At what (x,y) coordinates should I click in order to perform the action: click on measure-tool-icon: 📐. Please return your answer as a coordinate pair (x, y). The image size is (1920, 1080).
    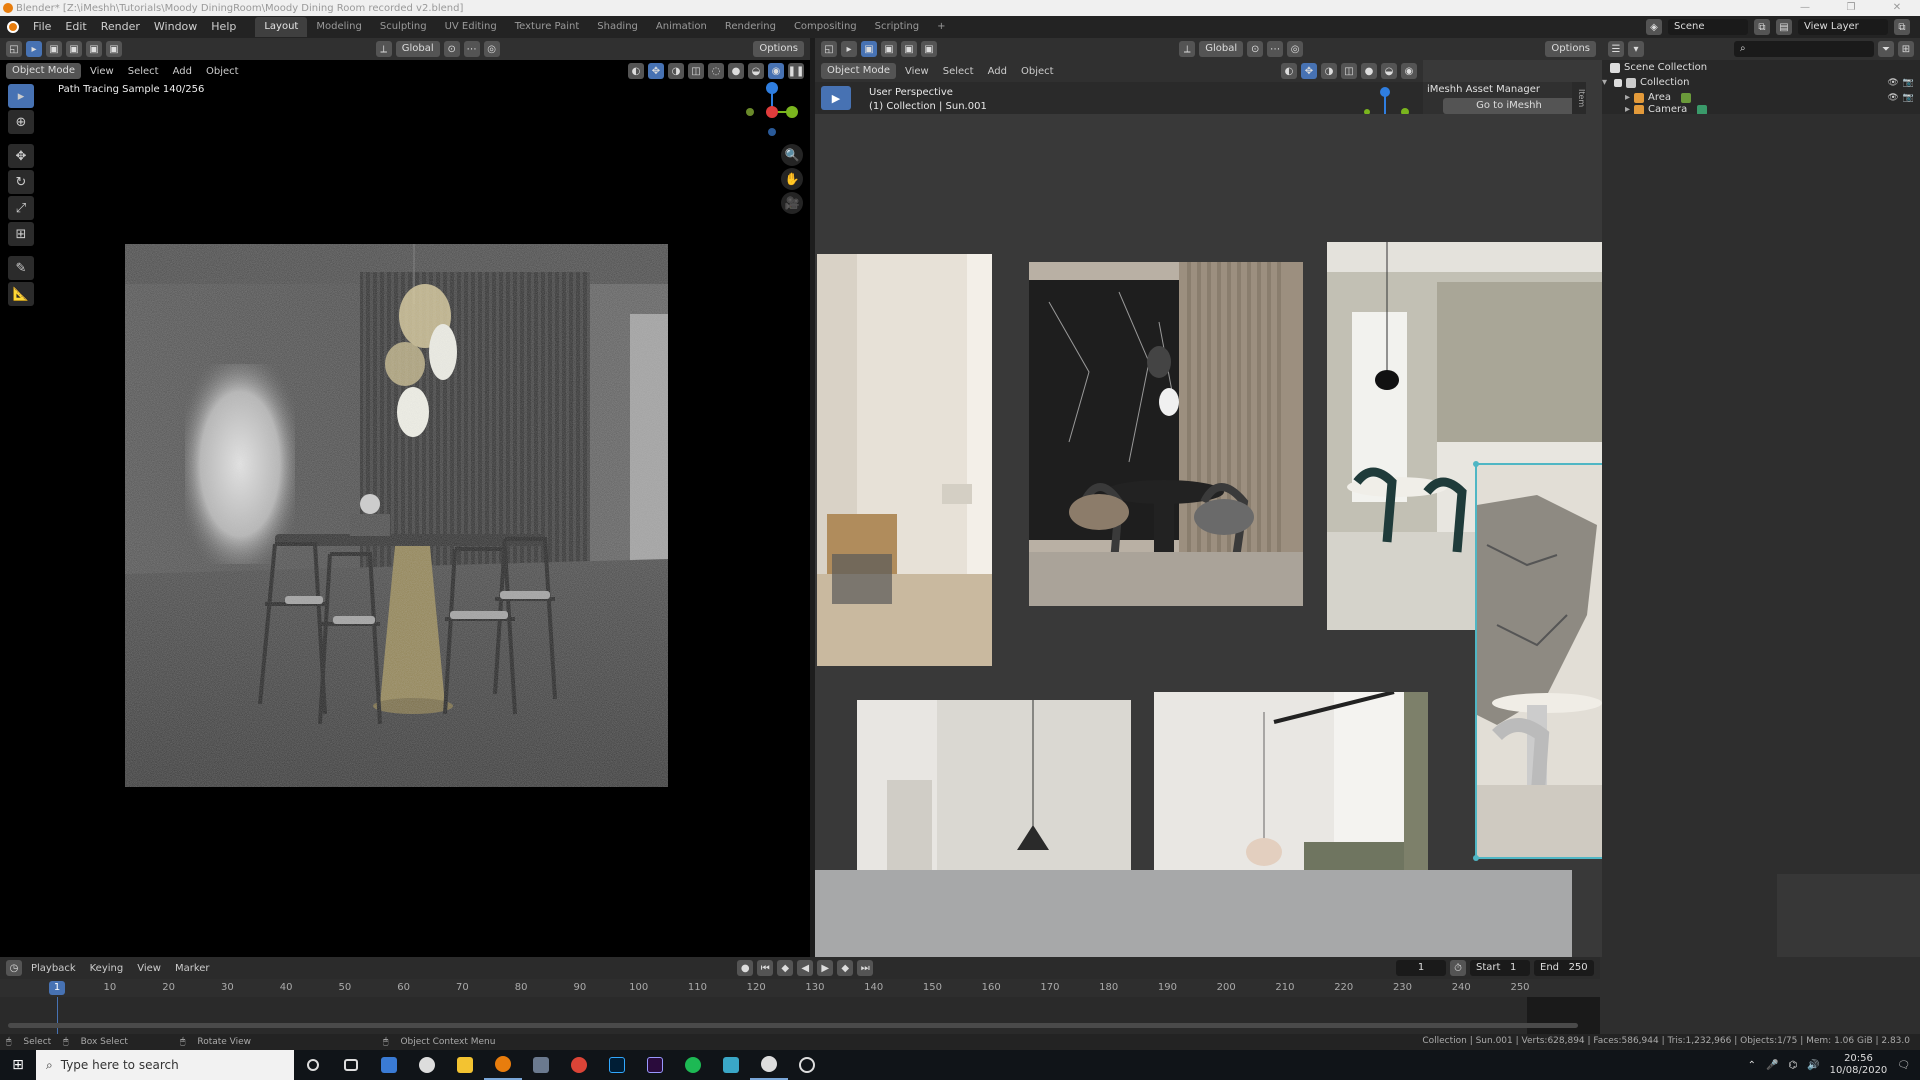
    Looking at the image, I should click on (21, 294).